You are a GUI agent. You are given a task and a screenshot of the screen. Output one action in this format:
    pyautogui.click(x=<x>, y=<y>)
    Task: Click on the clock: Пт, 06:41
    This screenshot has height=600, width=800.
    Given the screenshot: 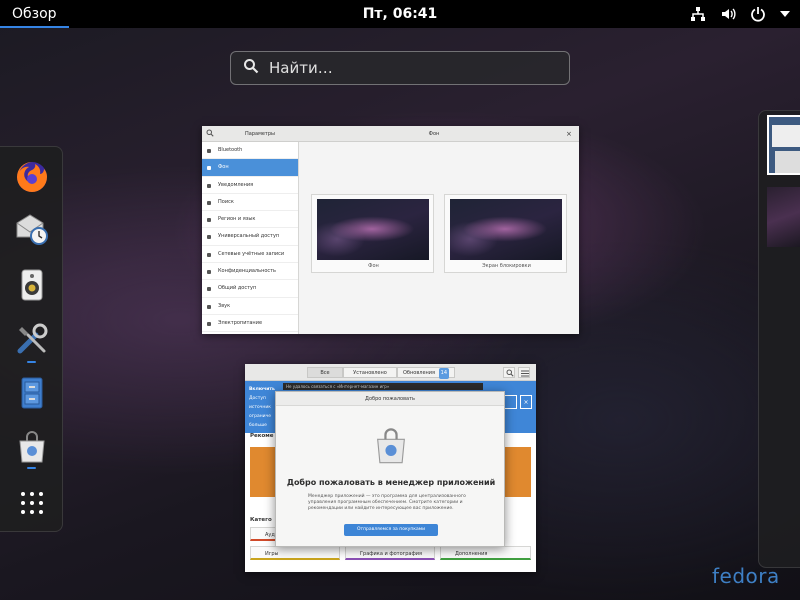 What is the action you would take?
    pyautogui.click(x=400, y=14)
    